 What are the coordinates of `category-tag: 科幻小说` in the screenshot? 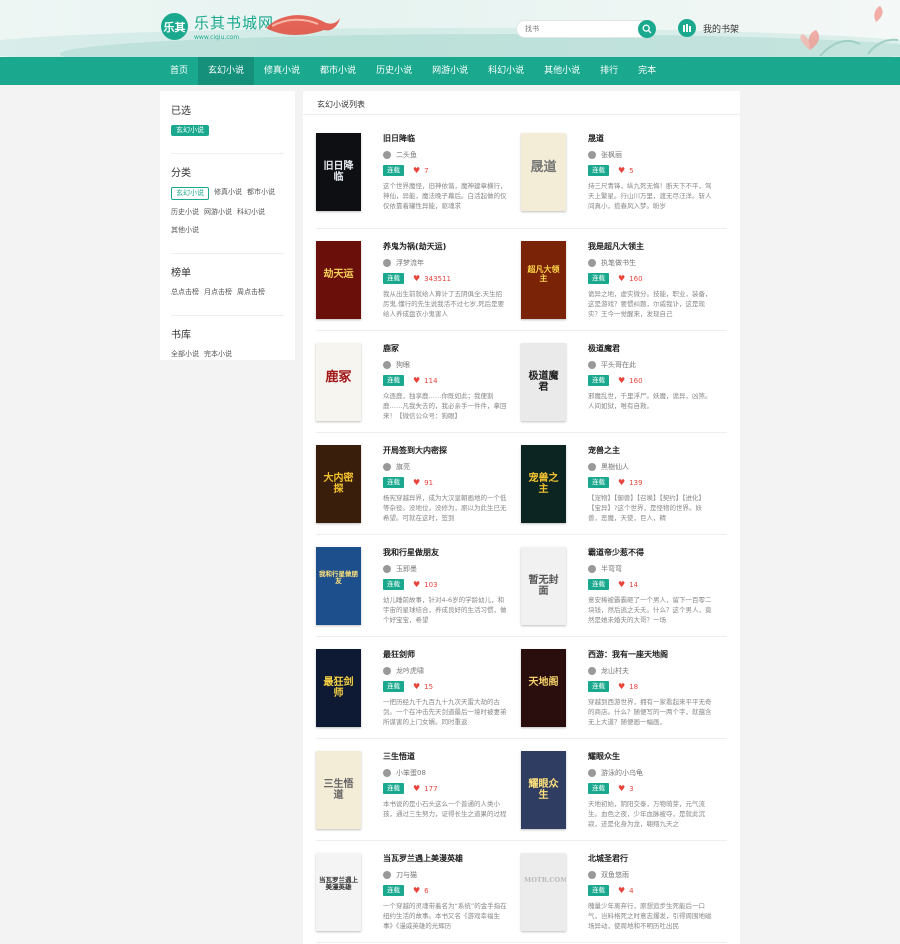 It's located at (251, 212).